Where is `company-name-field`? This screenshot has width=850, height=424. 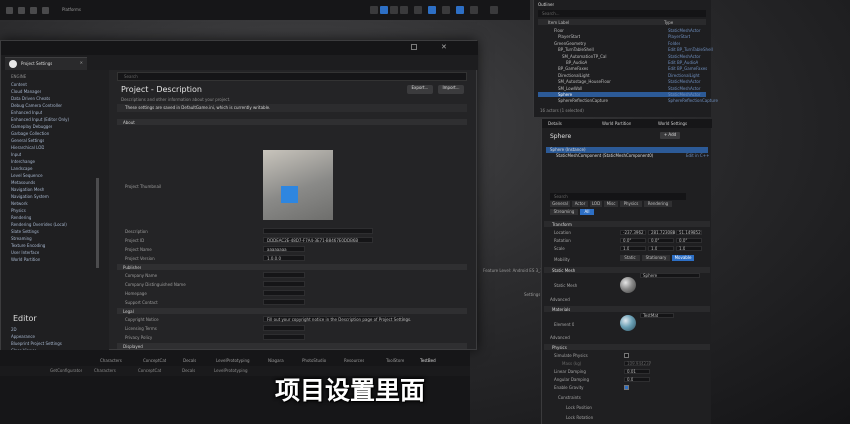
company-name-field is located at coordinates (284, 275).